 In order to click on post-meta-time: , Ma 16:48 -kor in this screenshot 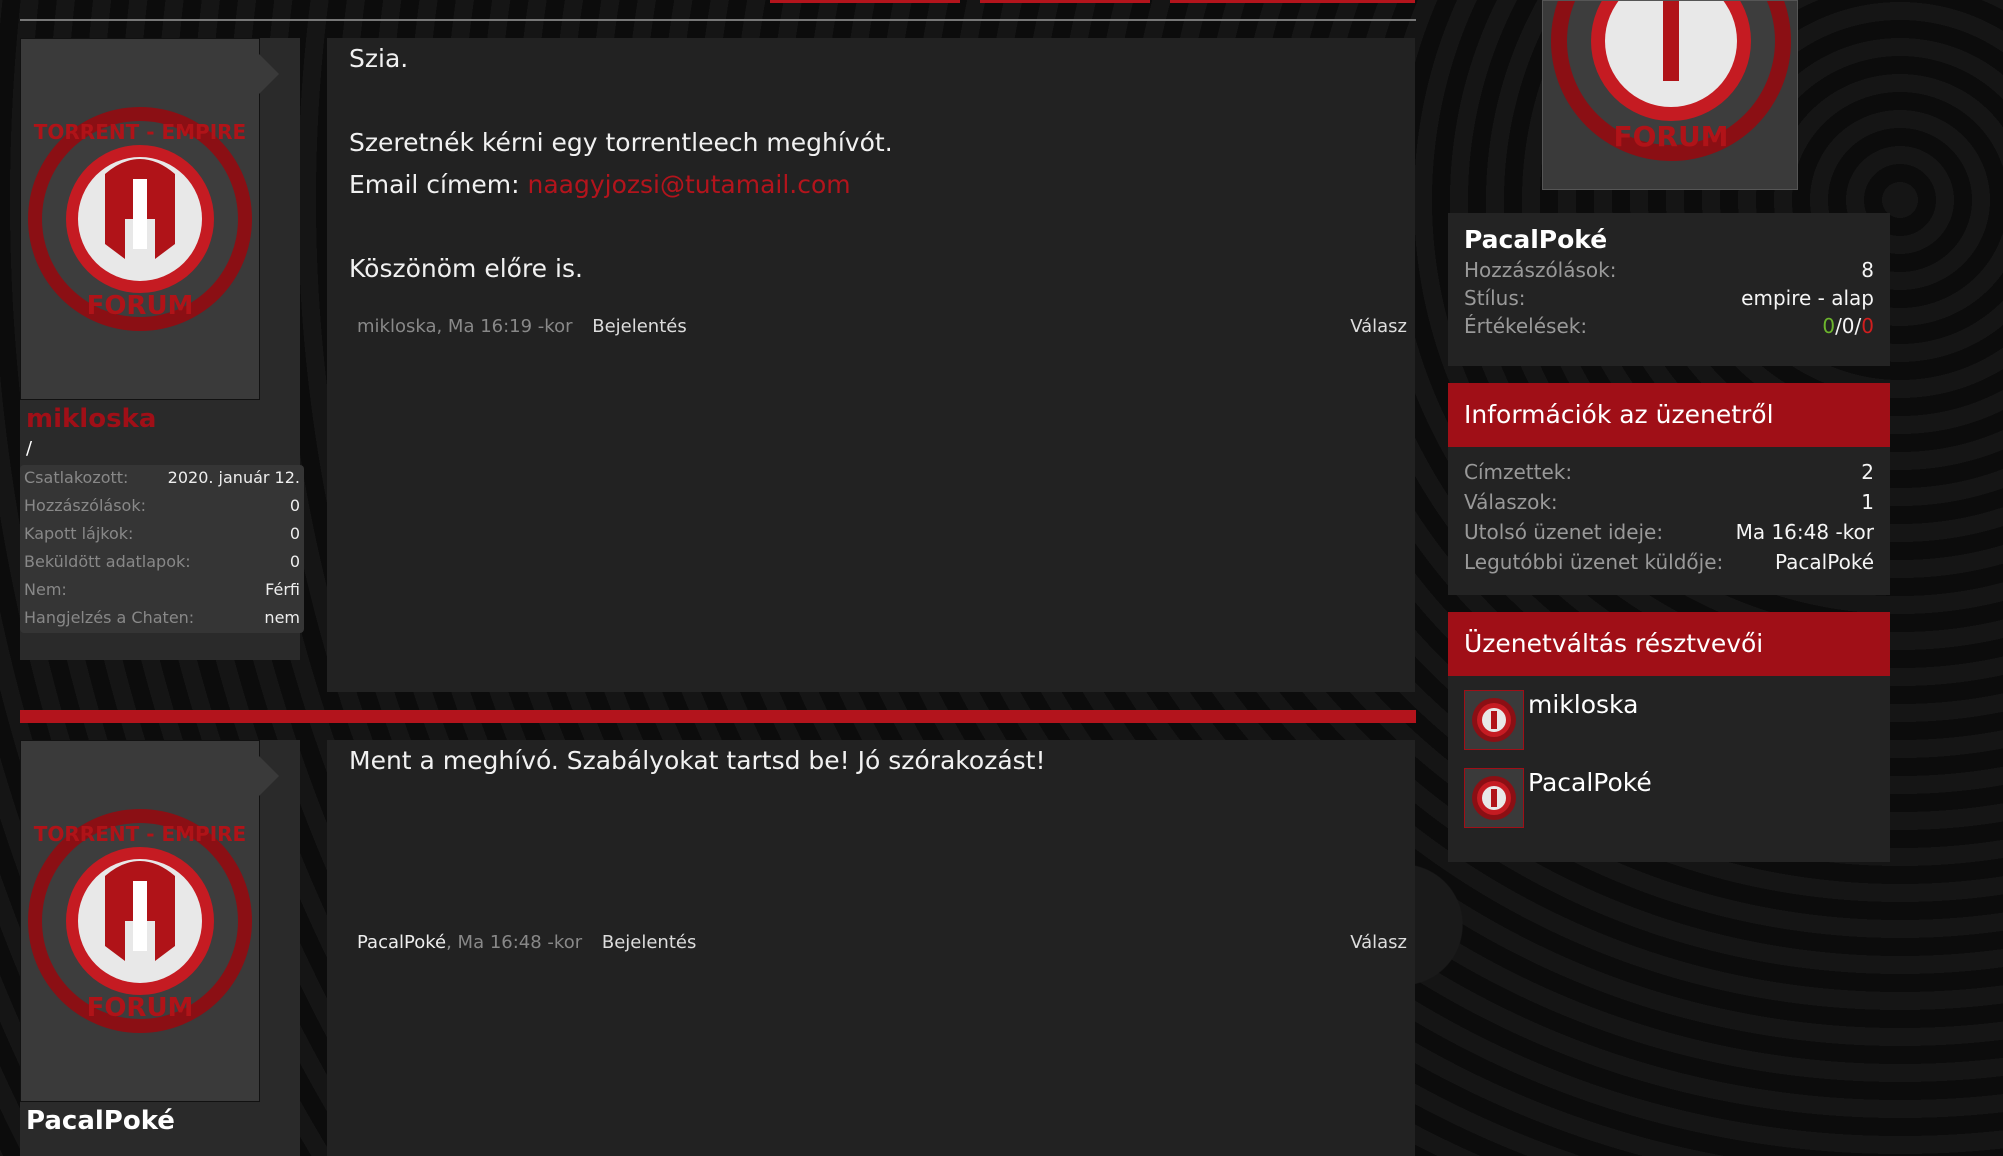, I will do `click(514, 942)`.